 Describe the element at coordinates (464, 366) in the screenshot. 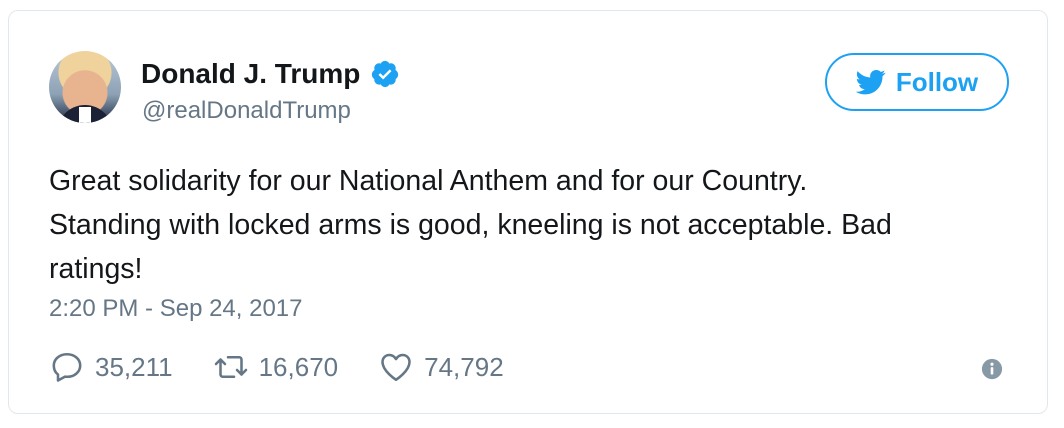

I see `like-count: 74,792` at that location.